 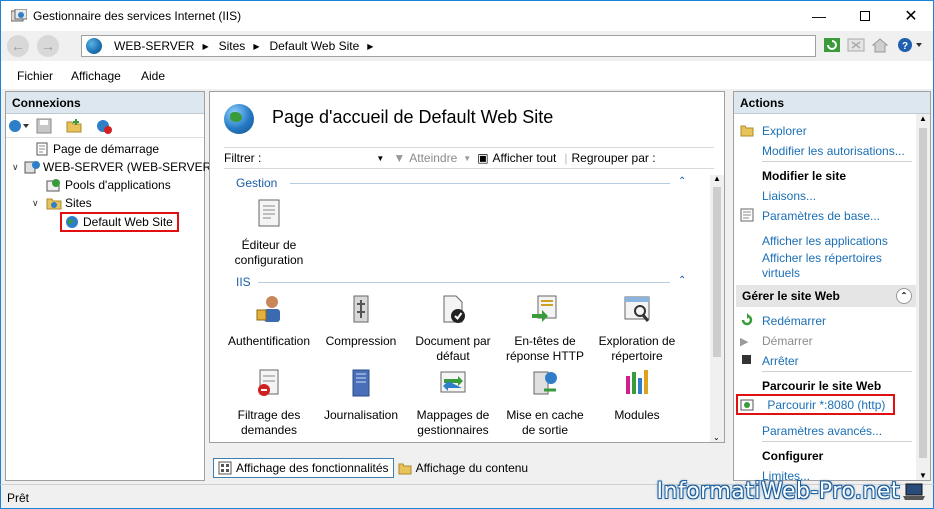 What do you see at coordinates (123, 167) in the screenshot?
I see `tree-item-server: WEB-SERVER (WEB-SERVER\A` at bounding box center [123, 167].